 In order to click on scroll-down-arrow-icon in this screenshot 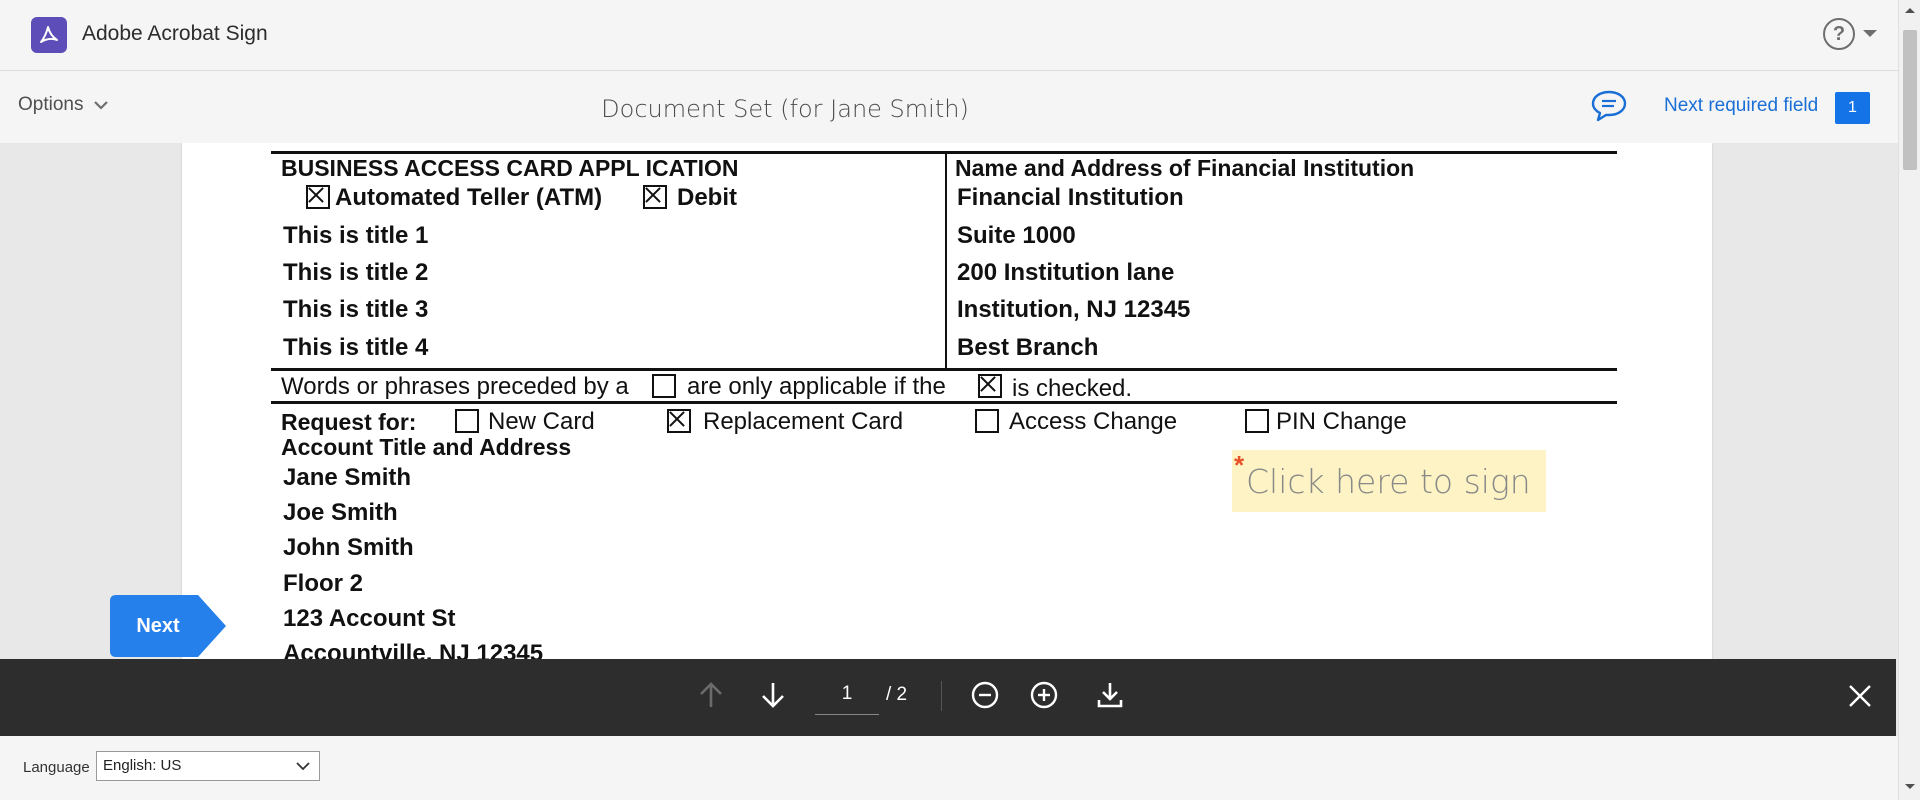, I will do `click(1910, 786)`.